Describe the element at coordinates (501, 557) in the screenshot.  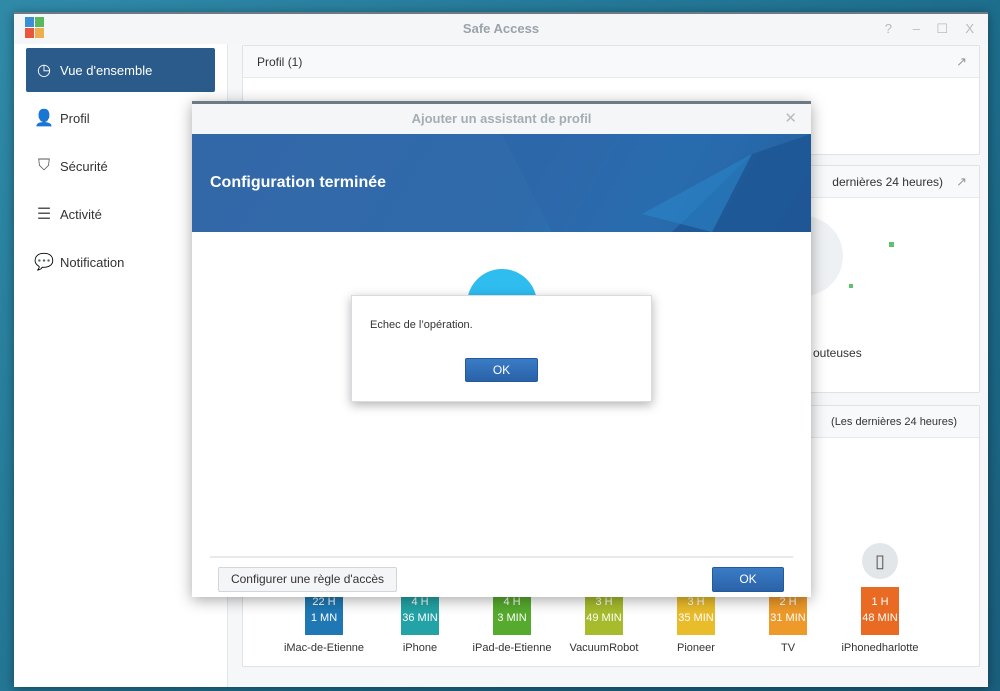
I see `footer-divider` at that location.